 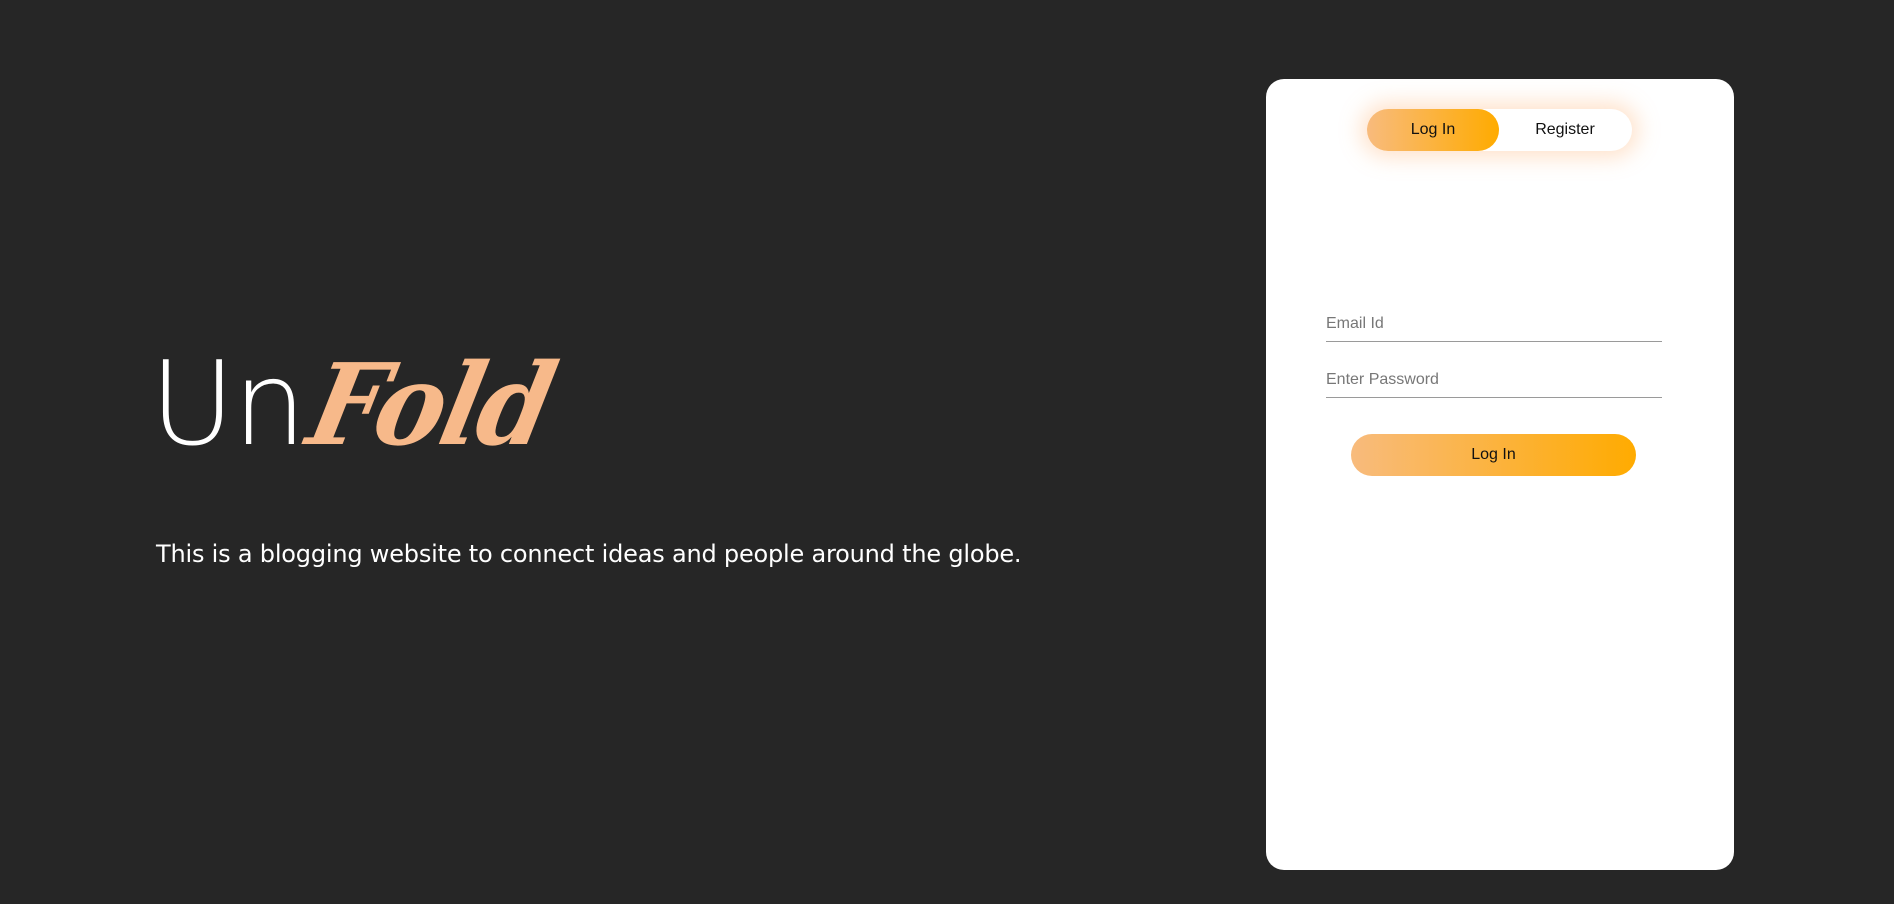 What do you see at coordinates (1494, 380) in the screenshot?
I see `password-field` at bounding box center [1494, 380].